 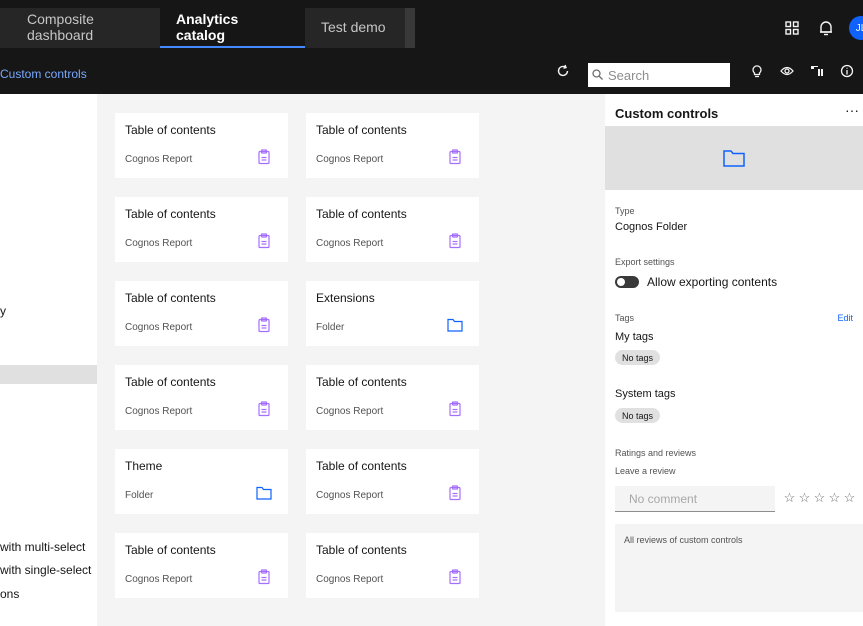 What do you see at coordinates (638, 415) in the screenshot?
I see `system-tags-pill: No tags` at bounding box center [638, 415].